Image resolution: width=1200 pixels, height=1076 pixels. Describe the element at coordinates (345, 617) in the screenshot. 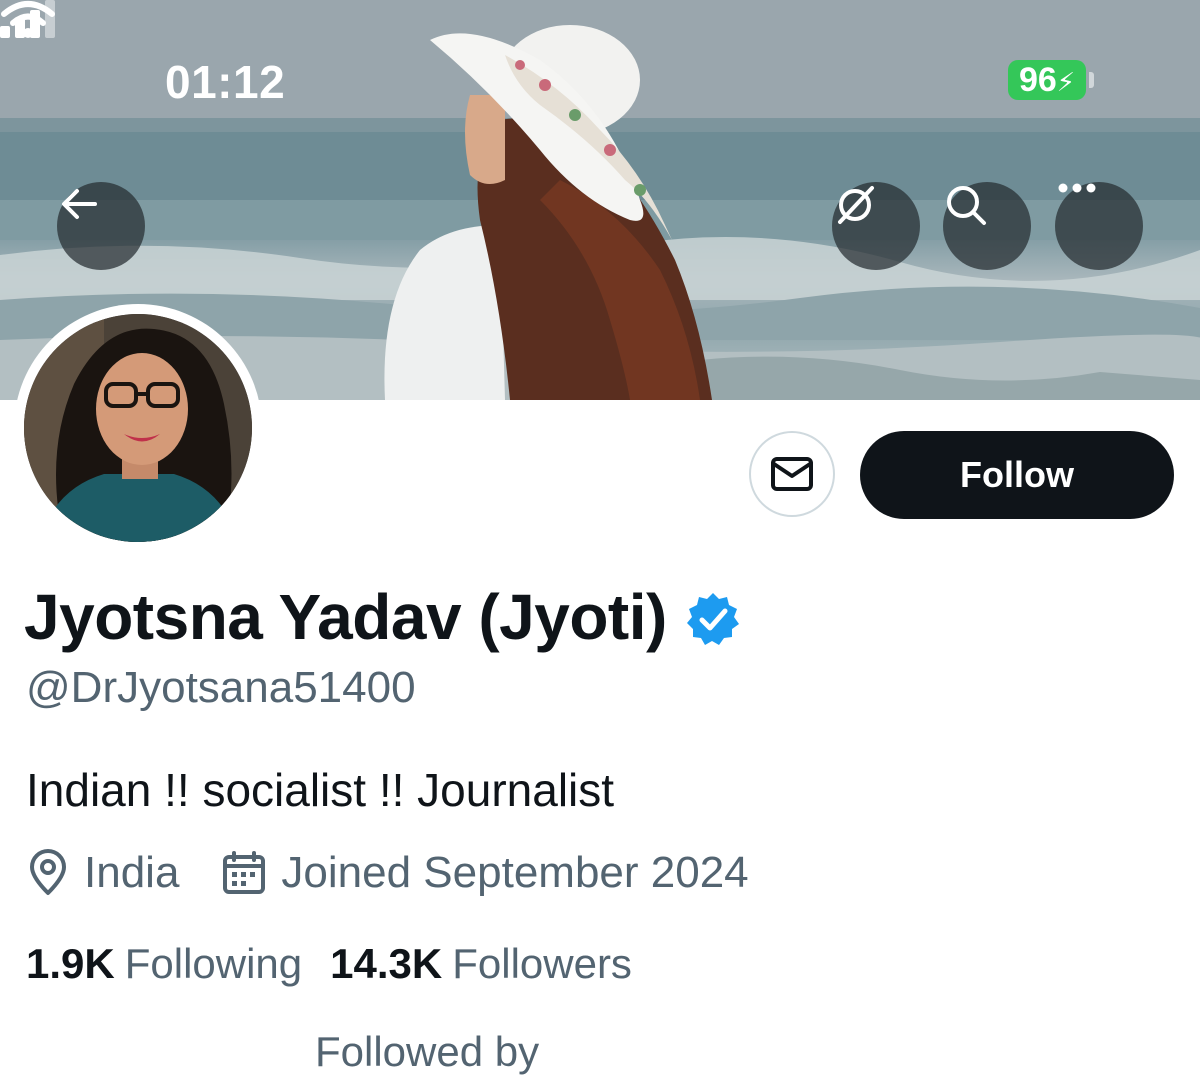

I see `display-name: Jyotsna Yadav (Jyoti)` at that location.